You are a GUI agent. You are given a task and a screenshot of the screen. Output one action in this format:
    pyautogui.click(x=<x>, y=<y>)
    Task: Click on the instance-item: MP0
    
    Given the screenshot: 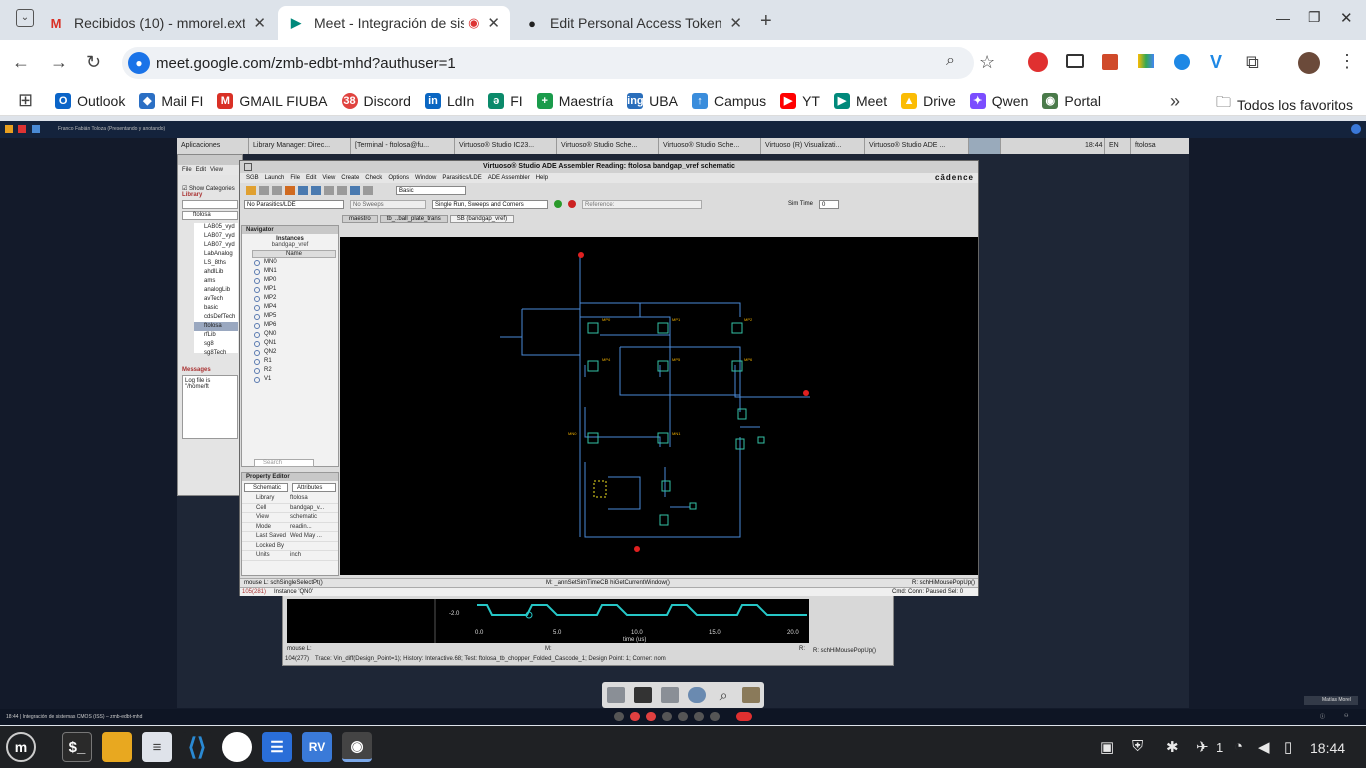 What is the action you would take?
    pyautogui.click(x=296, y=280)
    